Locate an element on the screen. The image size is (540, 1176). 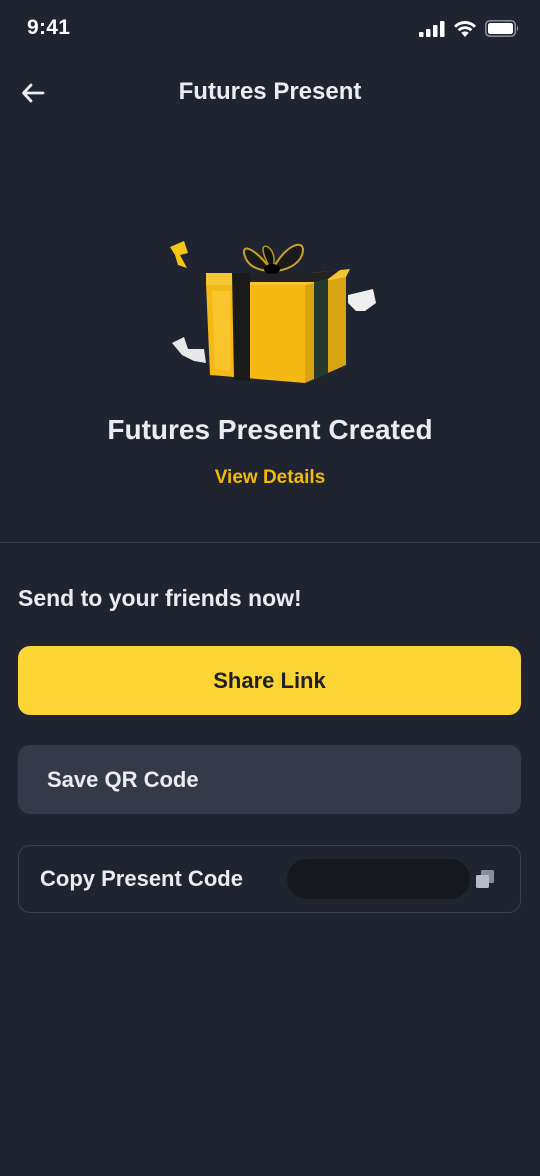
present-created-title: Futures Present Created is located at coordinates (270, 429).